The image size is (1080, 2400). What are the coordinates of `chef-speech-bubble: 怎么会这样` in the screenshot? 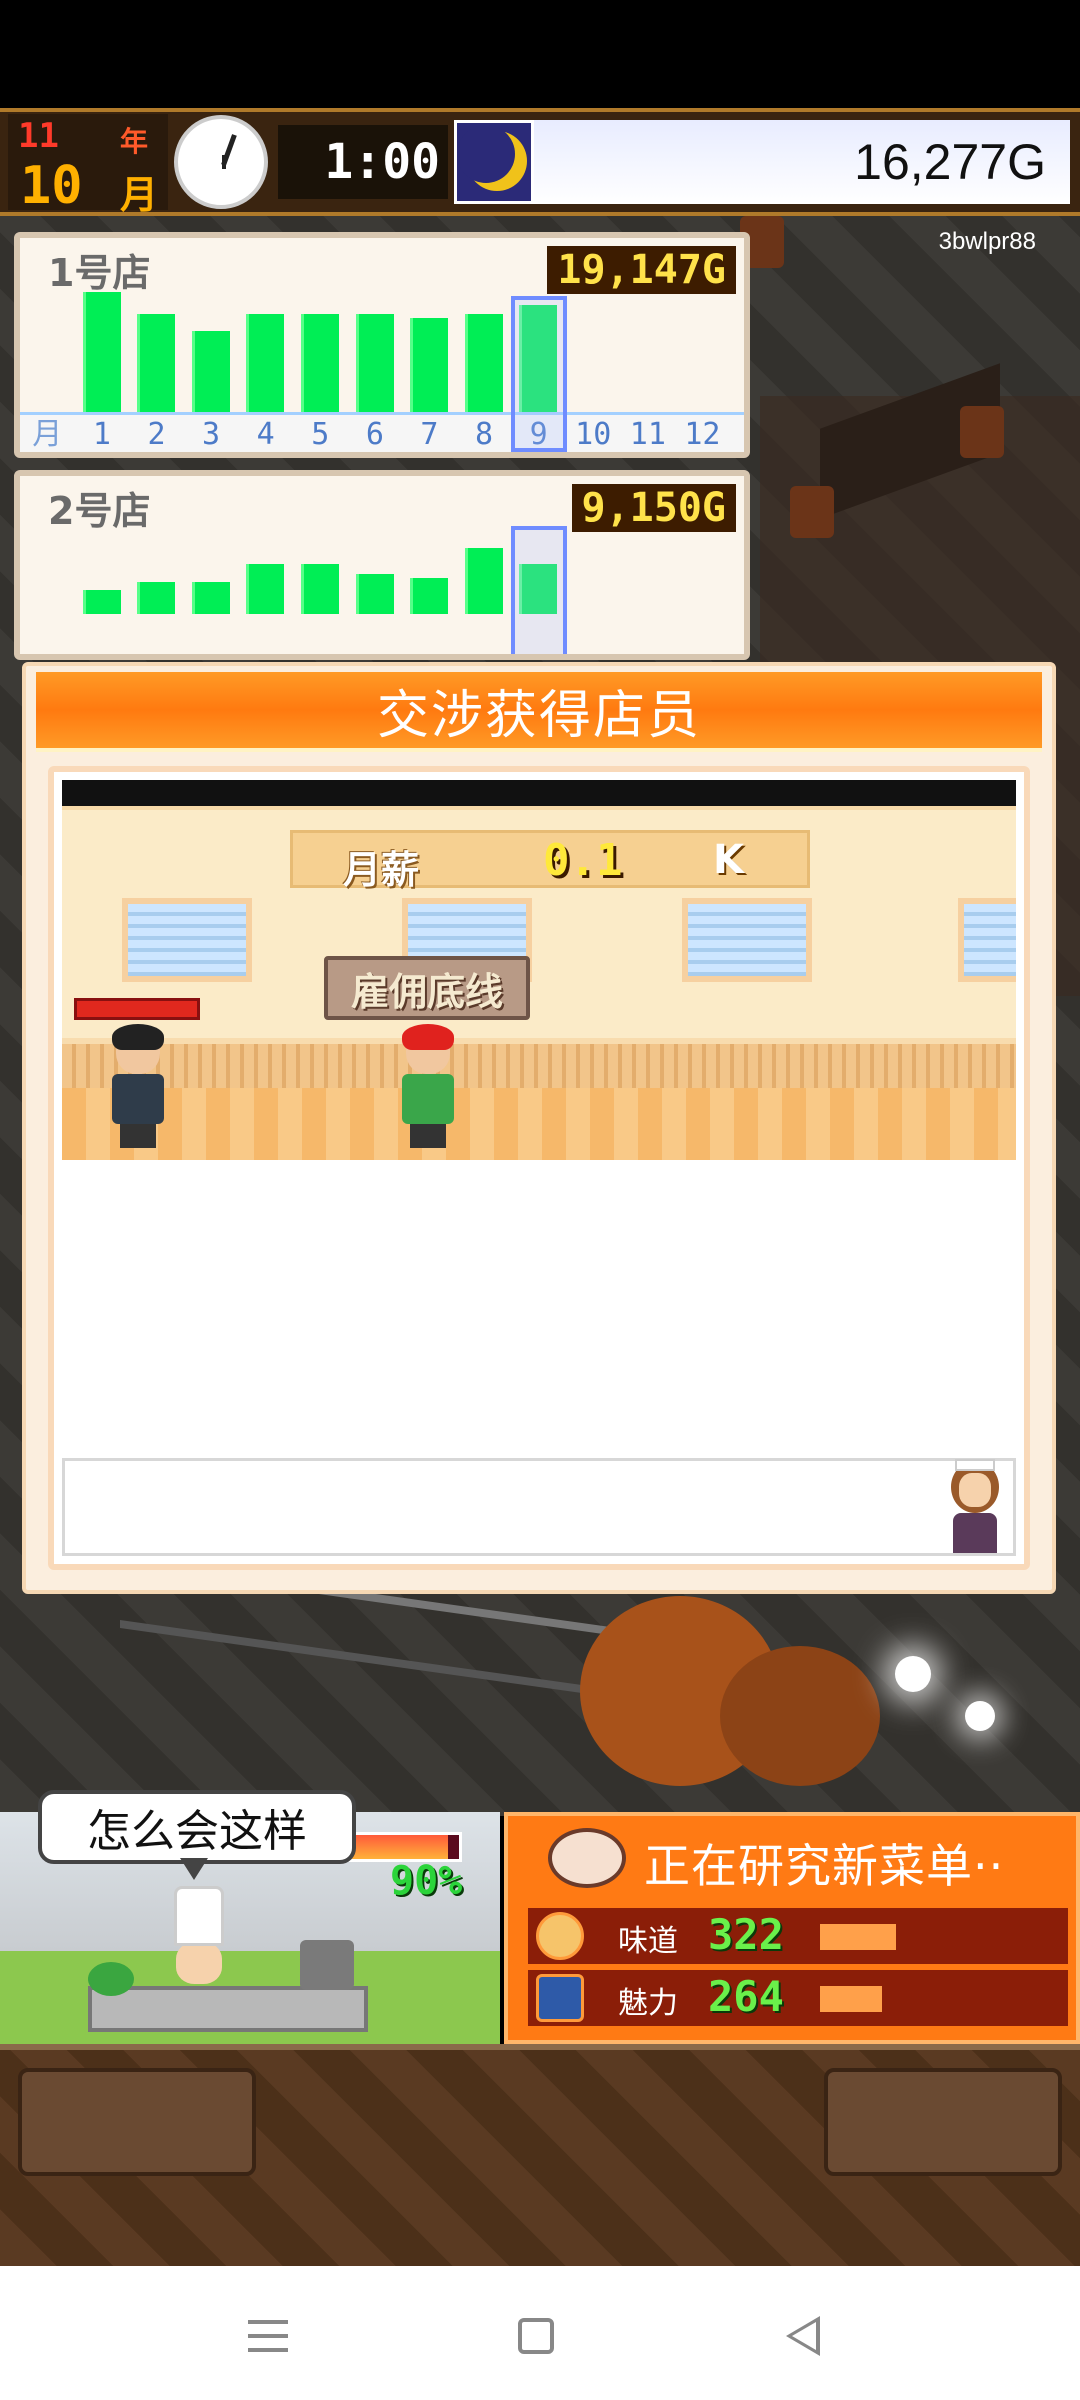 It's located at (197, 1827).